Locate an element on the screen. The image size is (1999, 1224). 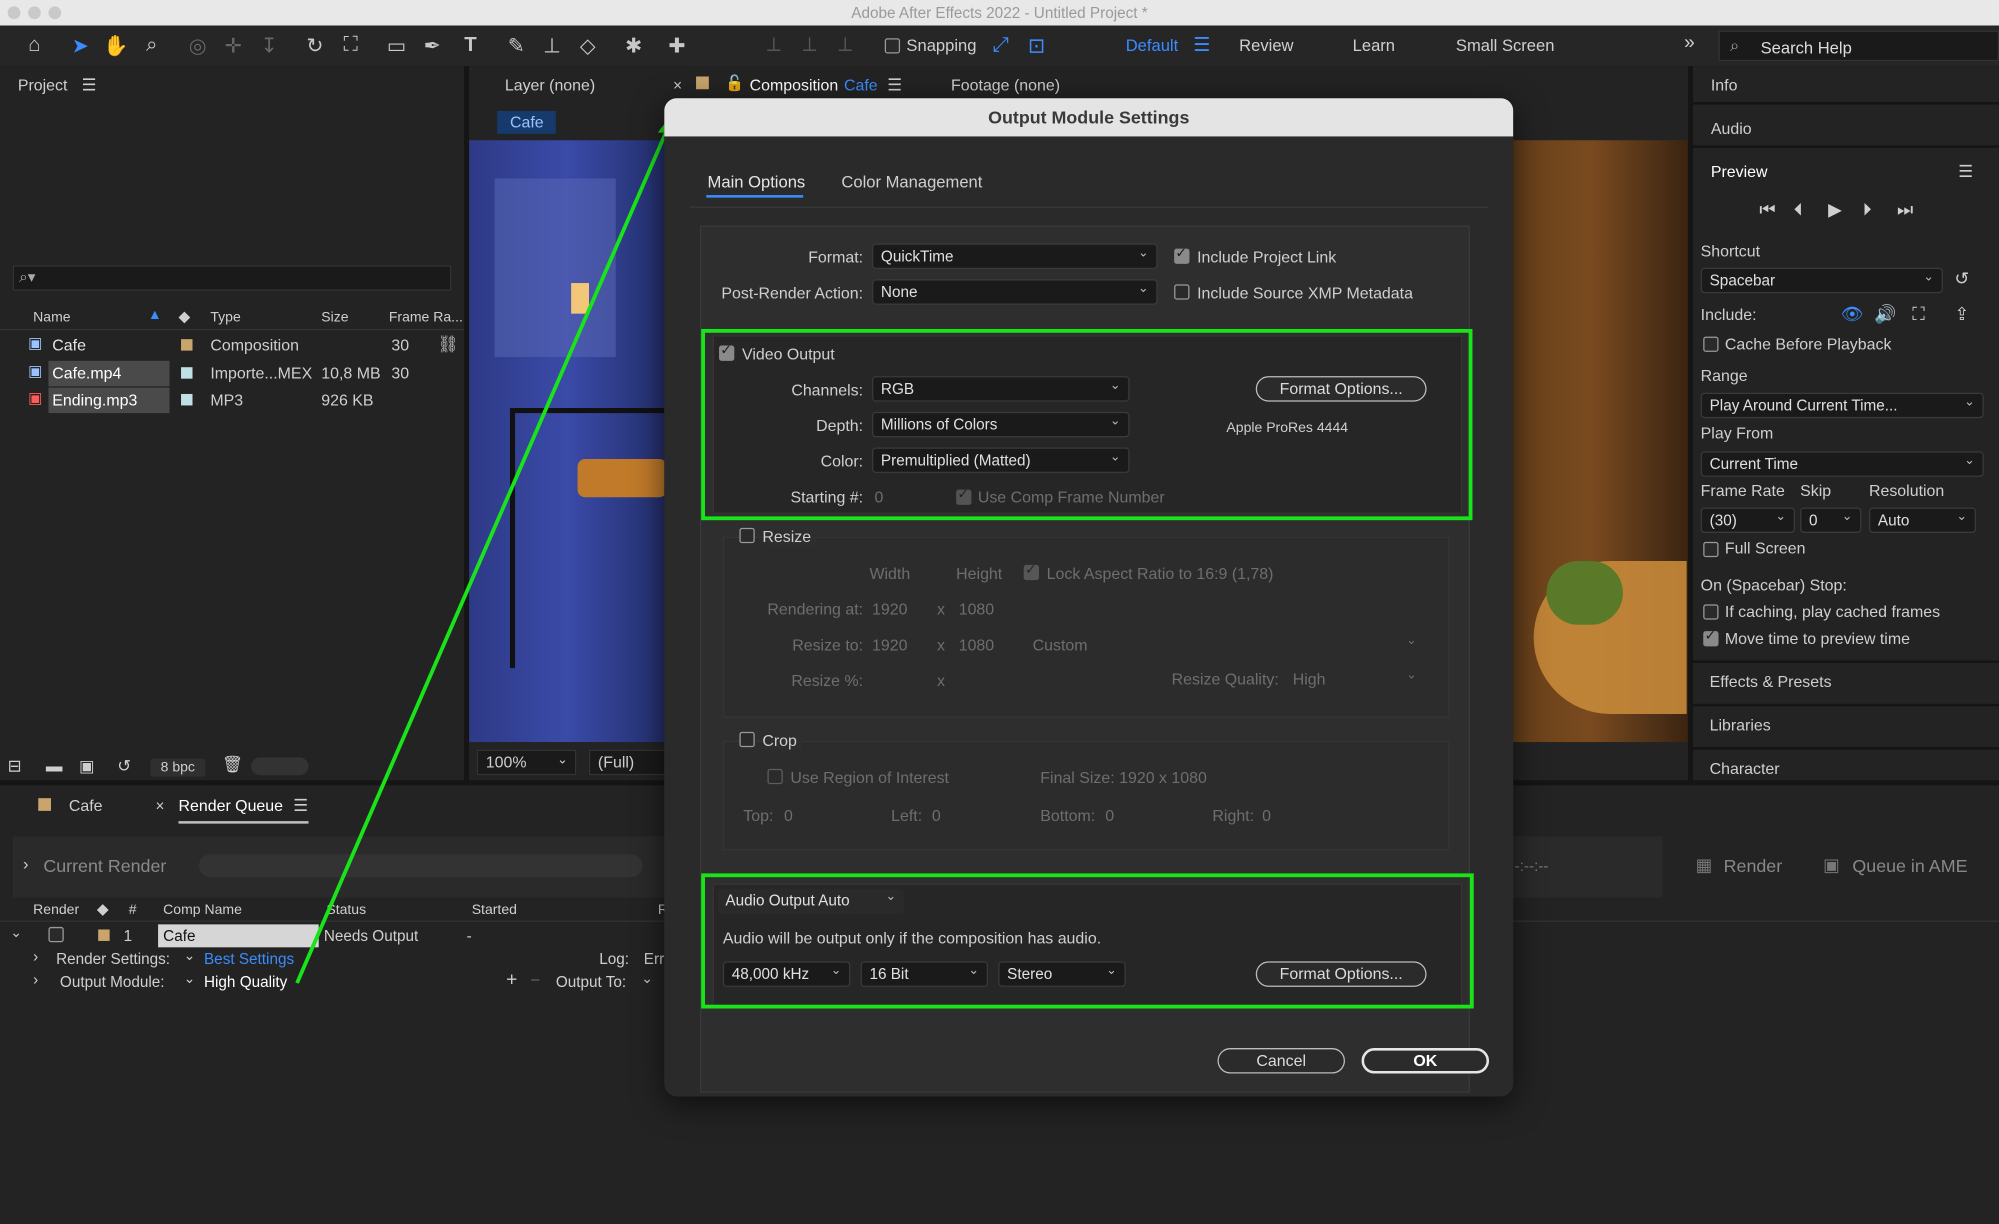
crop-right-field: 0 is located at coordinates (1266, 816).